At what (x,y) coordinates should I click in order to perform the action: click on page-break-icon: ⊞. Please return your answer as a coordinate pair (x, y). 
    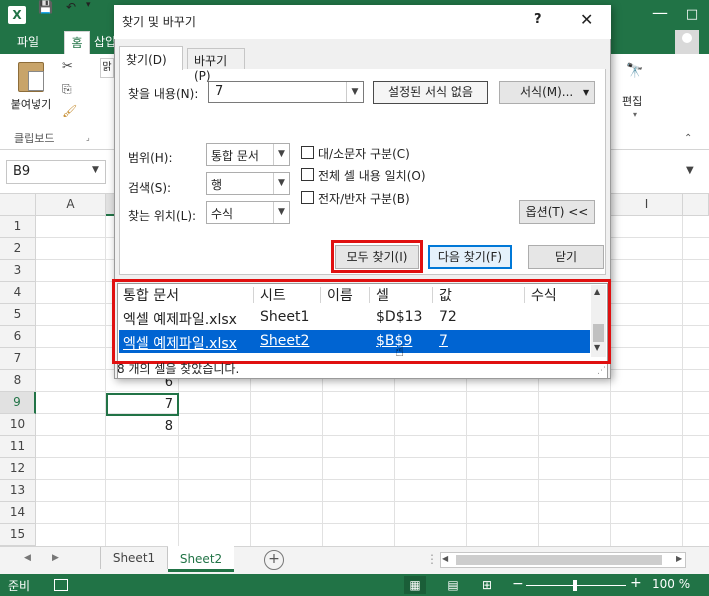
    Looking at the image, I should click on (487, 585).